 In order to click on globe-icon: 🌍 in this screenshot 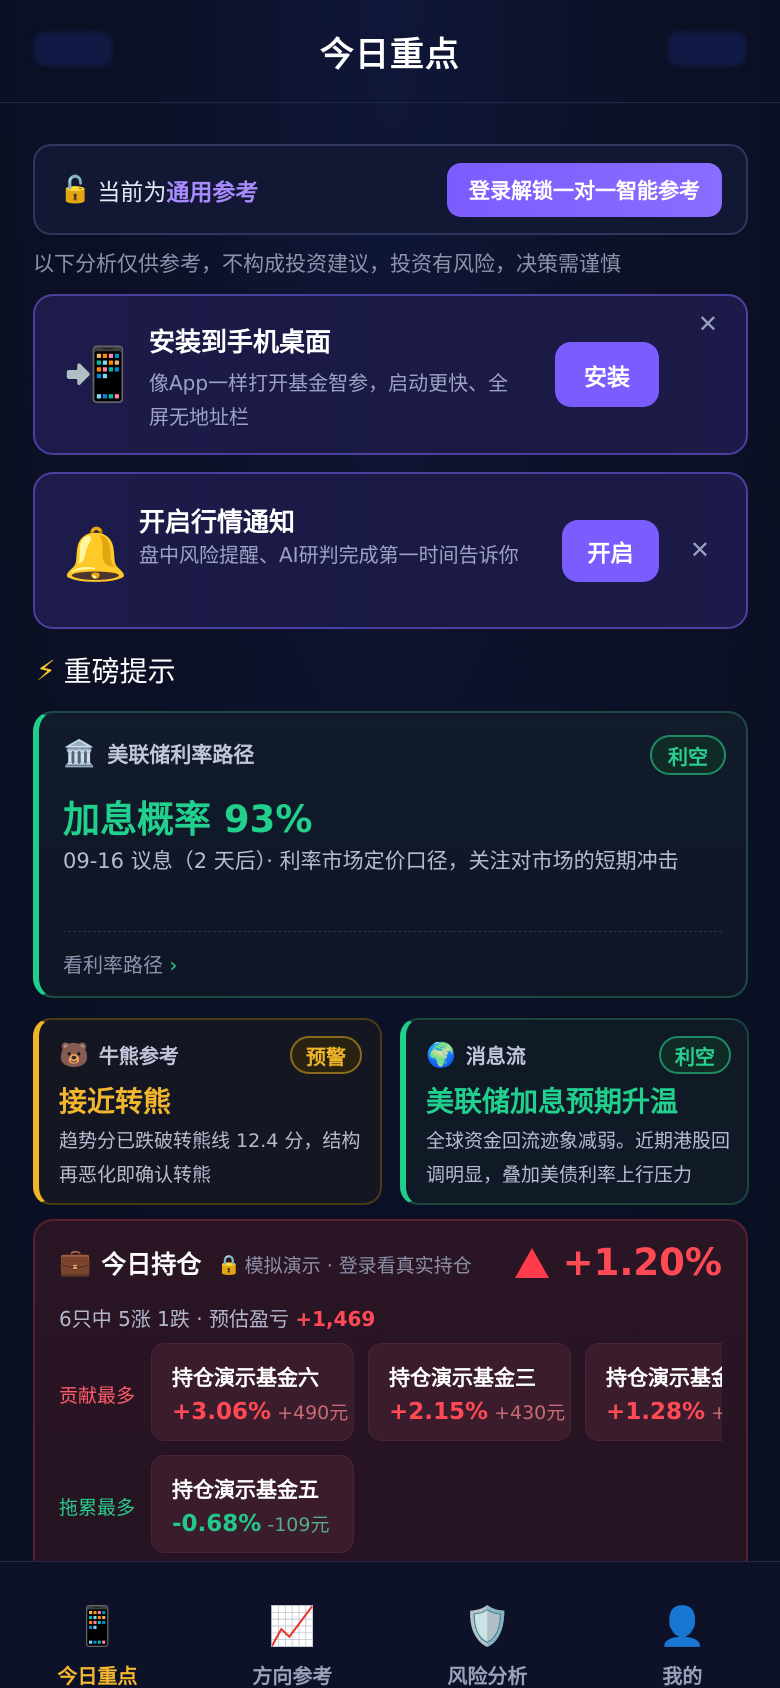, I will do `click(441, 1054)`.